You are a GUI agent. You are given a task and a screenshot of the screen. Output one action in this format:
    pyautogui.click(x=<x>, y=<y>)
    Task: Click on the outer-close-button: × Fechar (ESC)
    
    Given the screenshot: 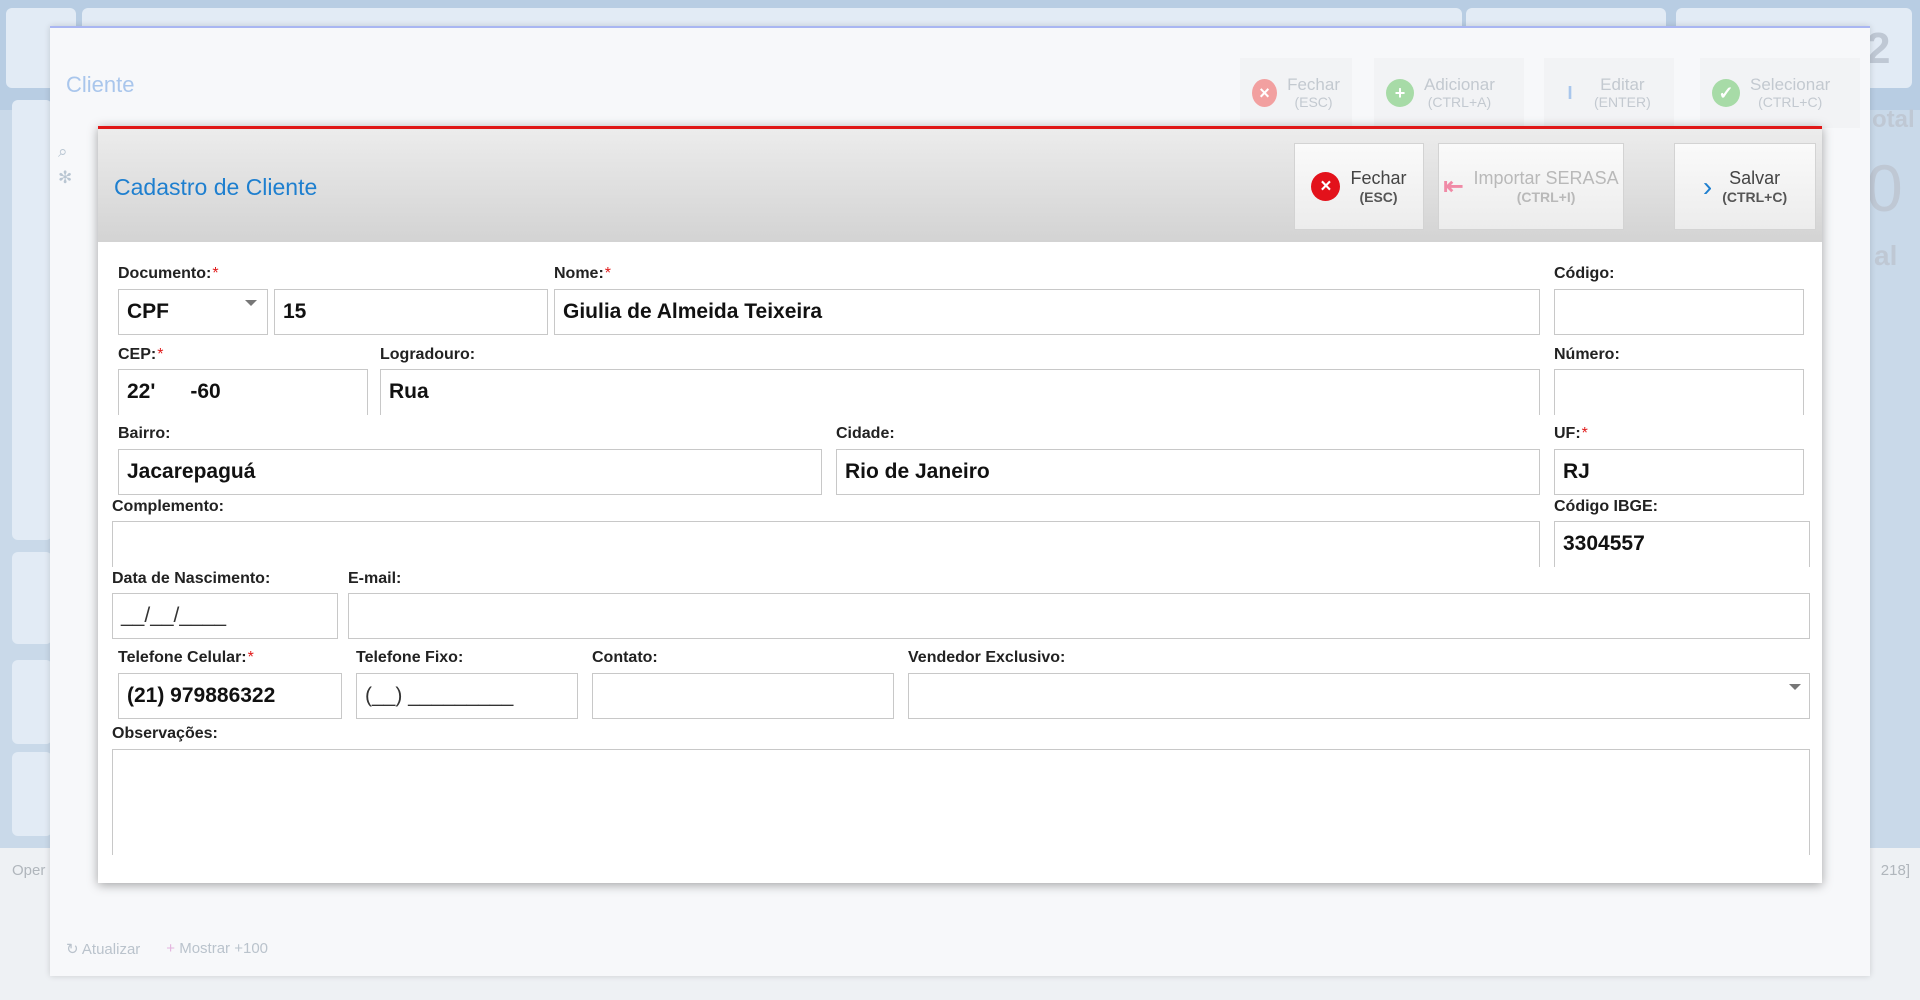 What is the action you would take?
    pyautogui.click(x=1296, y=93)
    